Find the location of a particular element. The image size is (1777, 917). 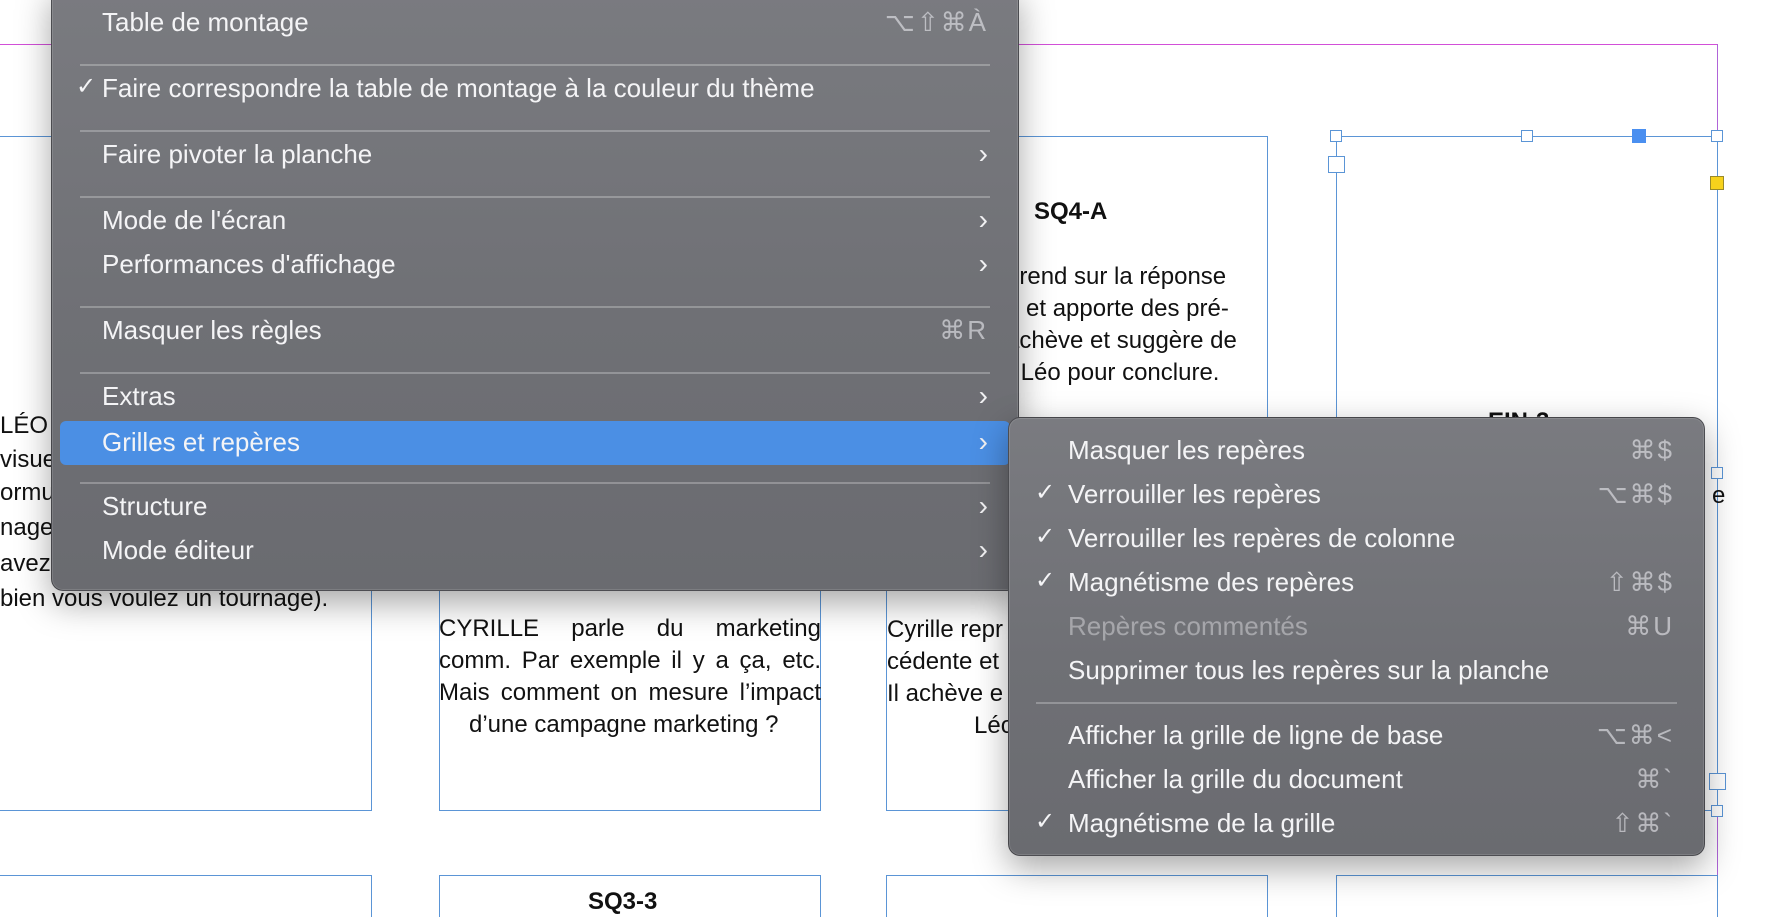

heading-sq3-3: SQ3-3 is located at coordinates (623, 901).